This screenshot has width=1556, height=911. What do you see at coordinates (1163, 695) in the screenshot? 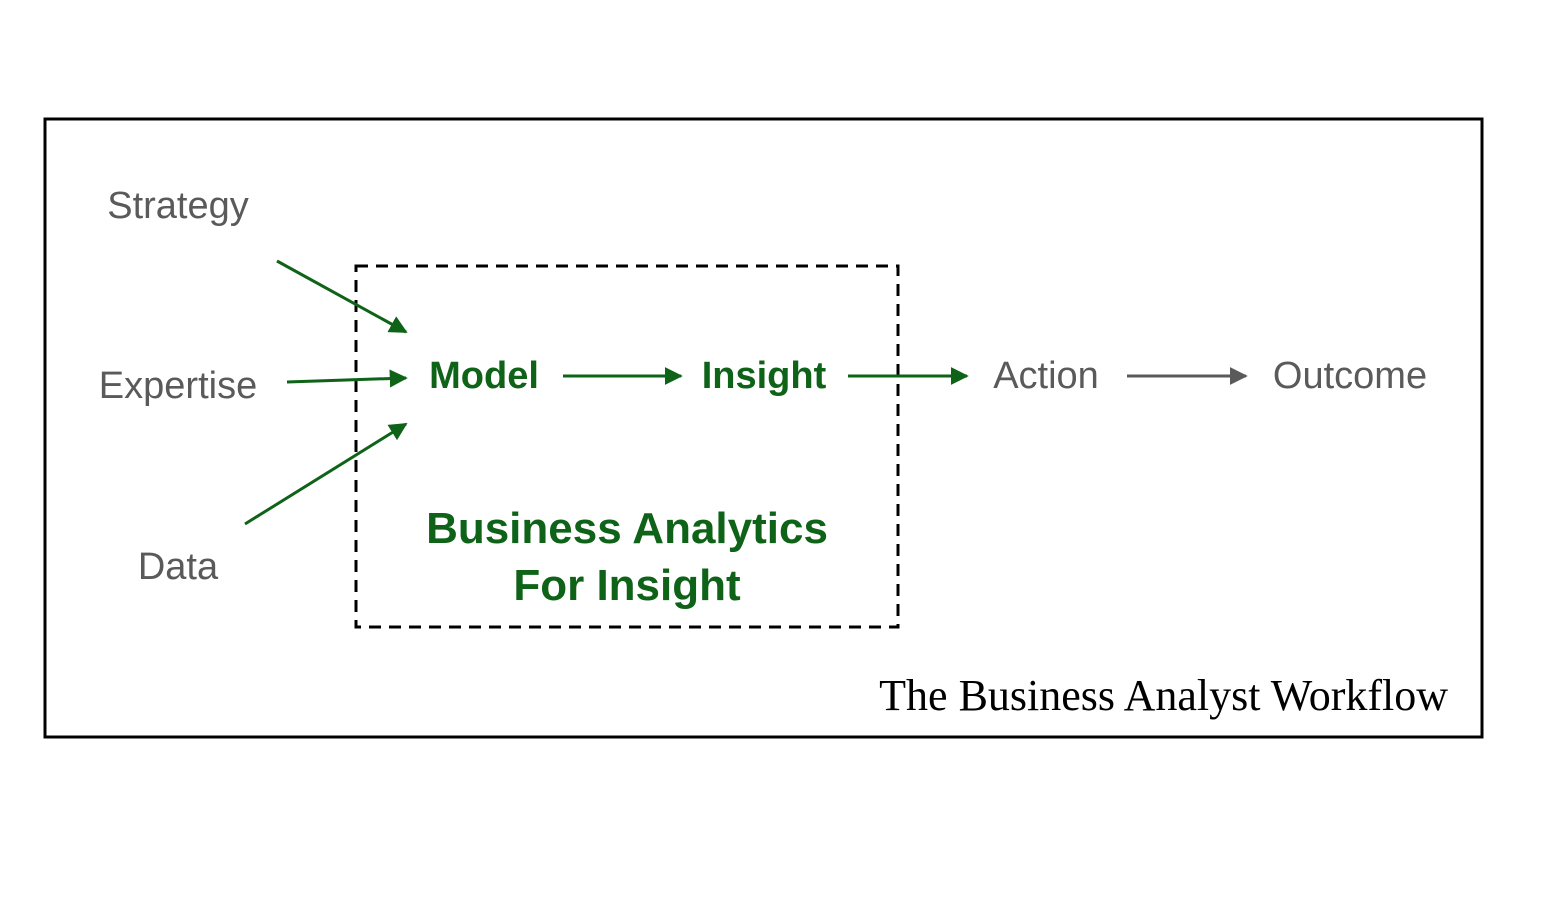
I see `diagram-caption: The Business Analyst Workflow` at bounding box center [1163, 695].